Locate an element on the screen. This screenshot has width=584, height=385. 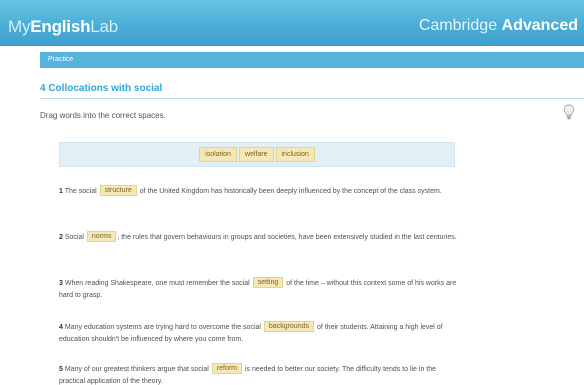
breadcrumb: Practice is located at coordinates (312, 60).